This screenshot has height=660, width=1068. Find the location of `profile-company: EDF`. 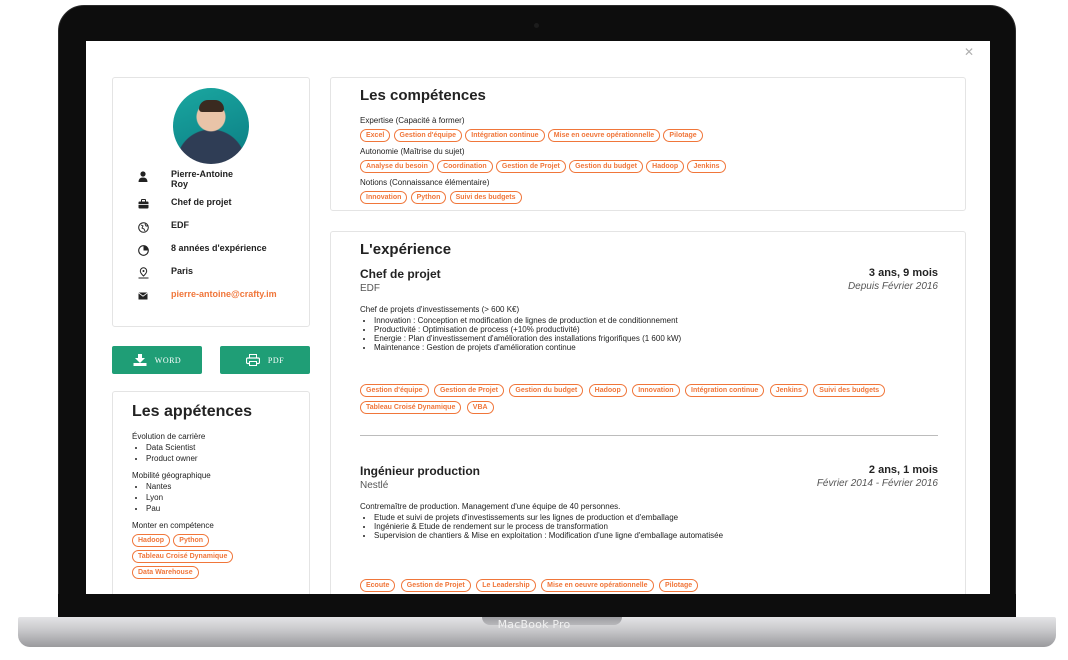

profile-company: EDF is located at coordinates (180, 225).